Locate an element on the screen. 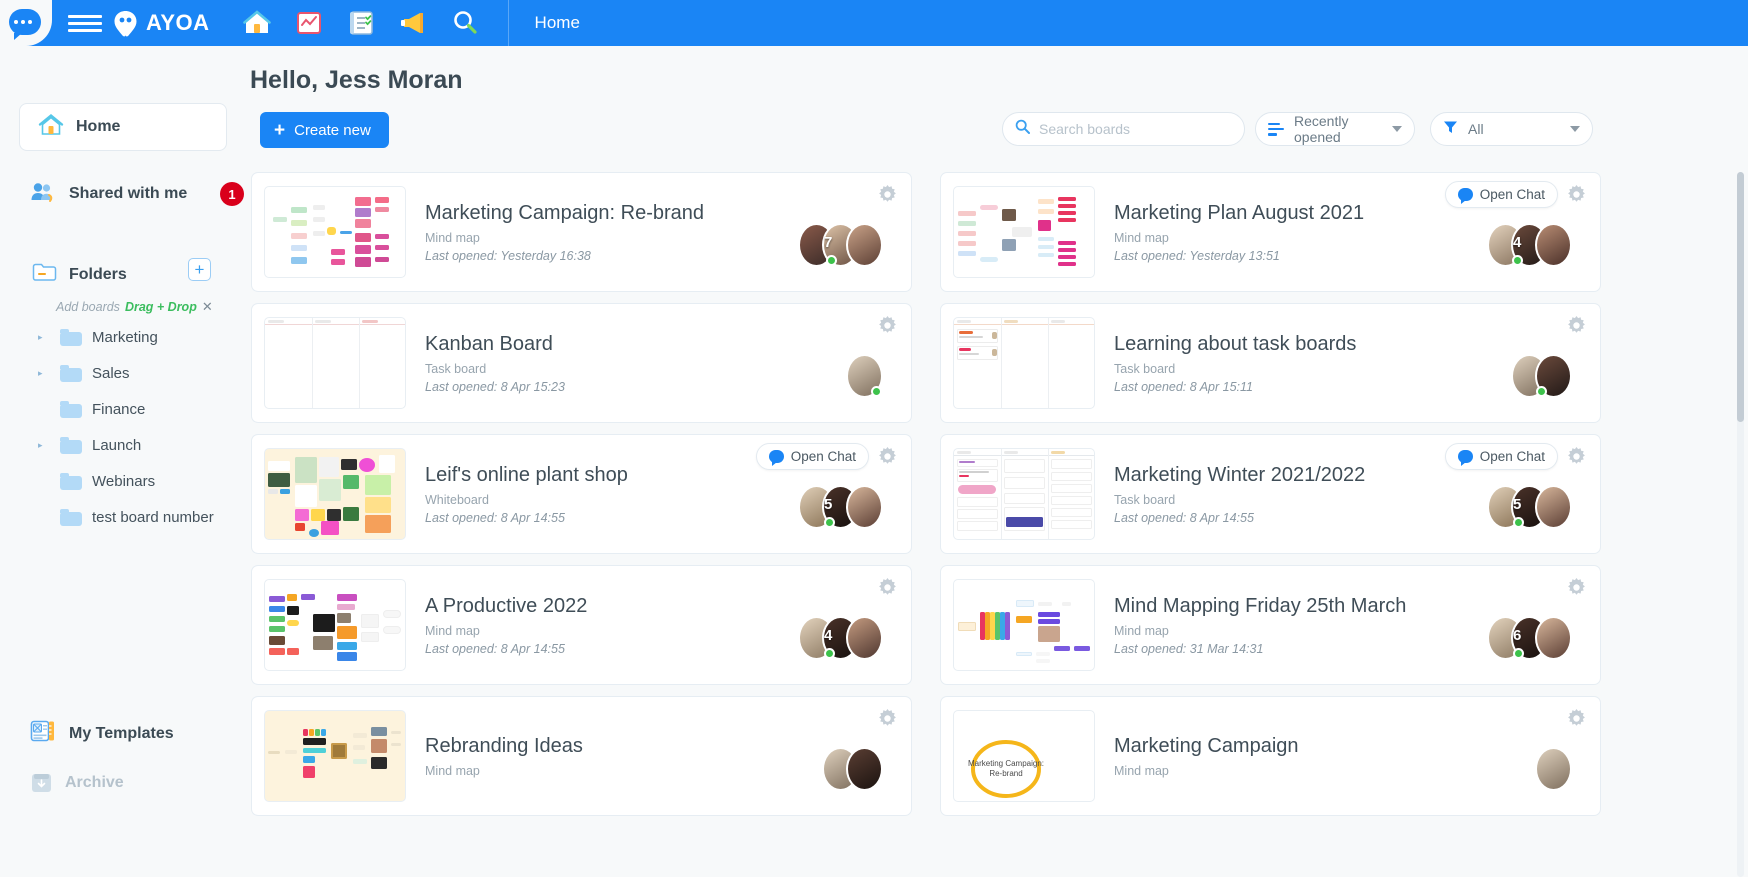 The width and height of the screenshot is (1748, 877). search-boards-box is located at coordinates (1123, 129).